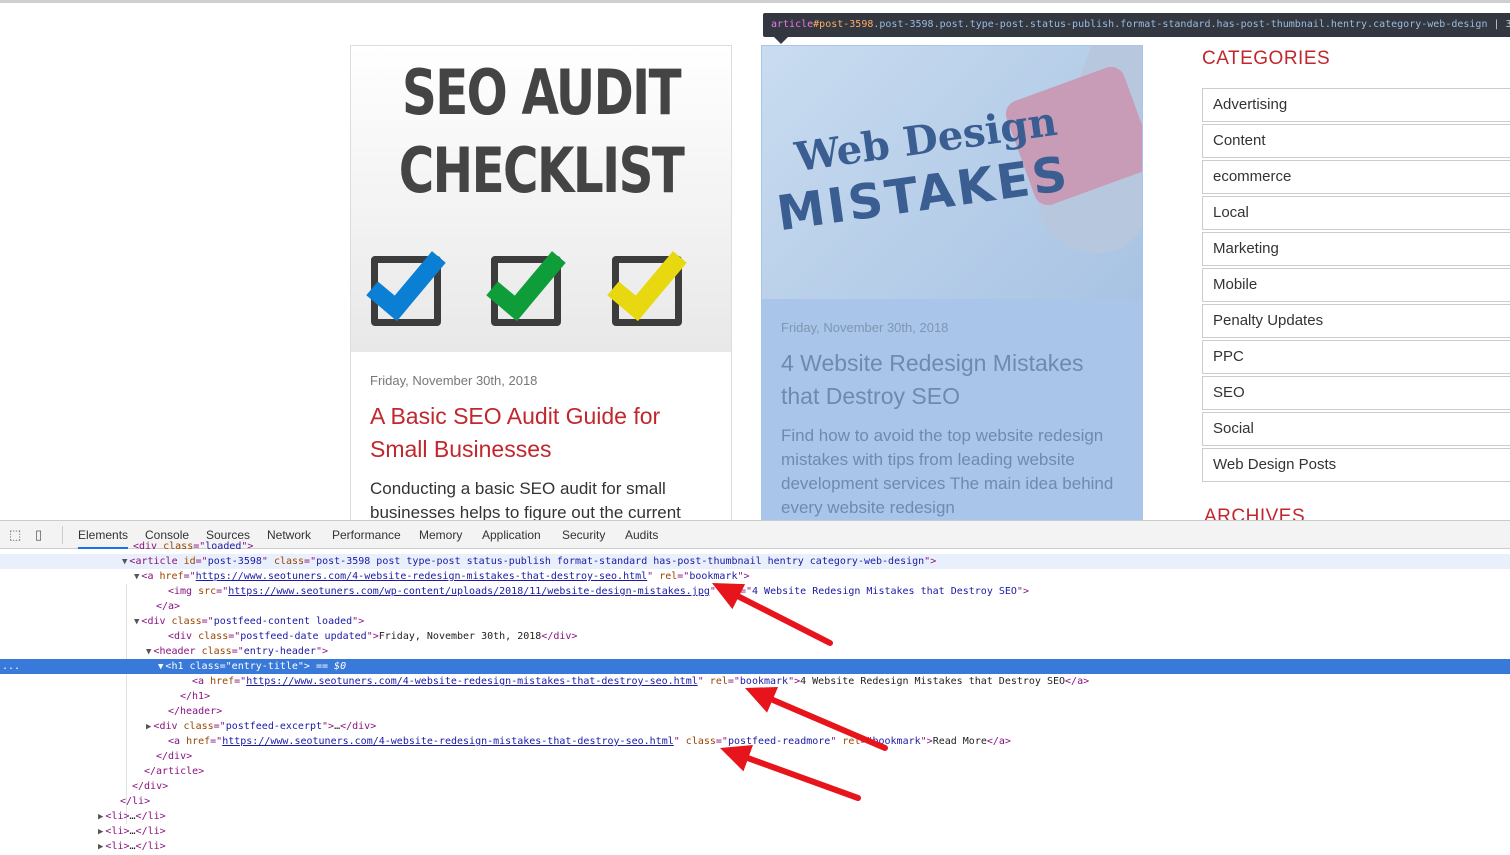 Image resolution: width=1510 pixels, height=855 pixels. What do you see at coordinates (340, 666) in the screenshot?
I see `code-token: $0` at bounding box center [340, 666].